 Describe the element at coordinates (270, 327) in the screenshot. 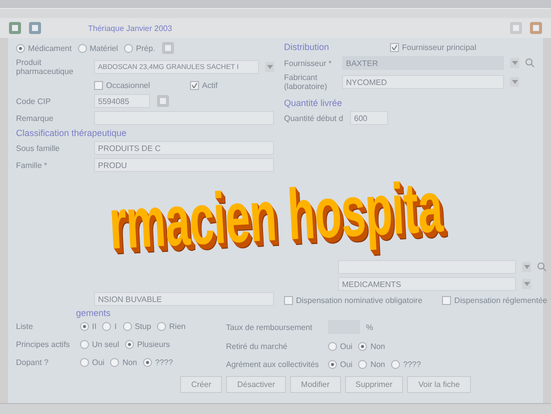

I see `field-label: Taux de remboursement` at that location.